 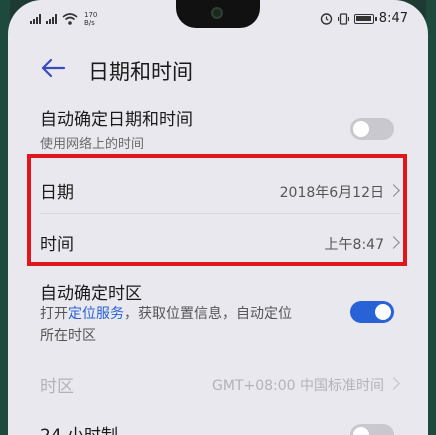 I want to click on location-service-link: 定位服务, so click(x=96, y=314).